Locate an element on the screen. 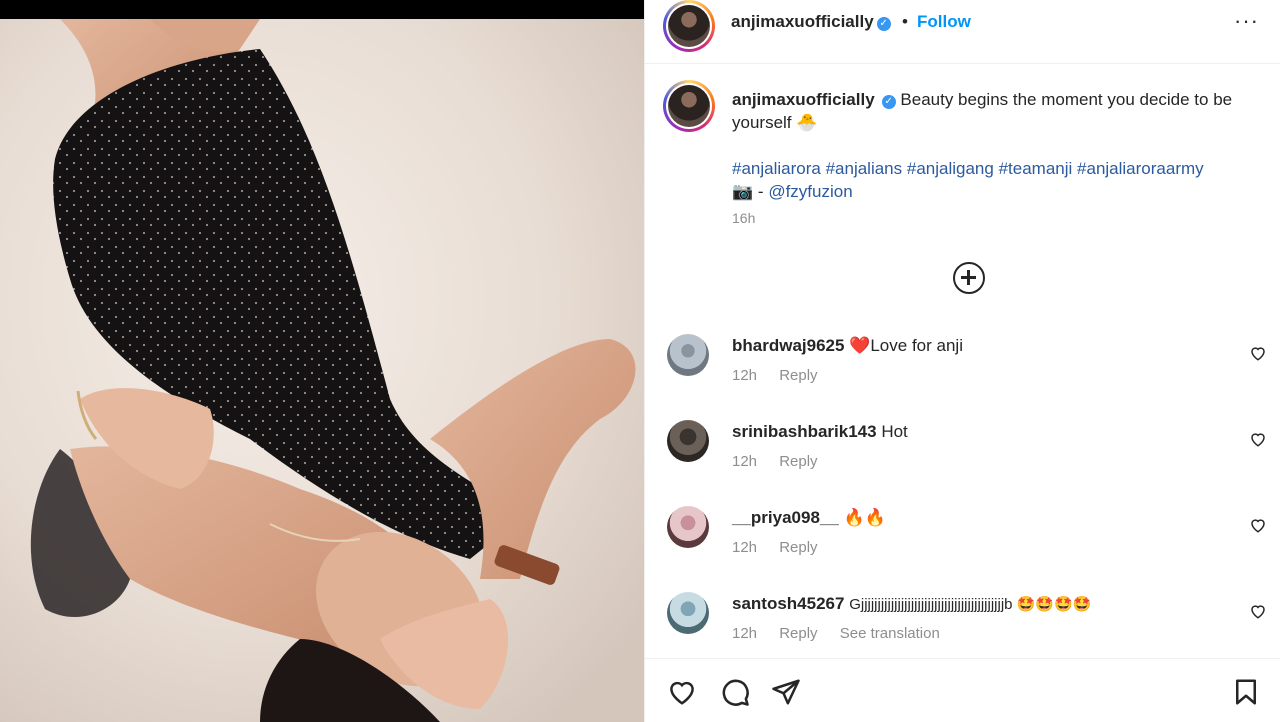 The image size is (1280, 722). comment-text: 🔥🔥 is located at coordinates (864, 517).